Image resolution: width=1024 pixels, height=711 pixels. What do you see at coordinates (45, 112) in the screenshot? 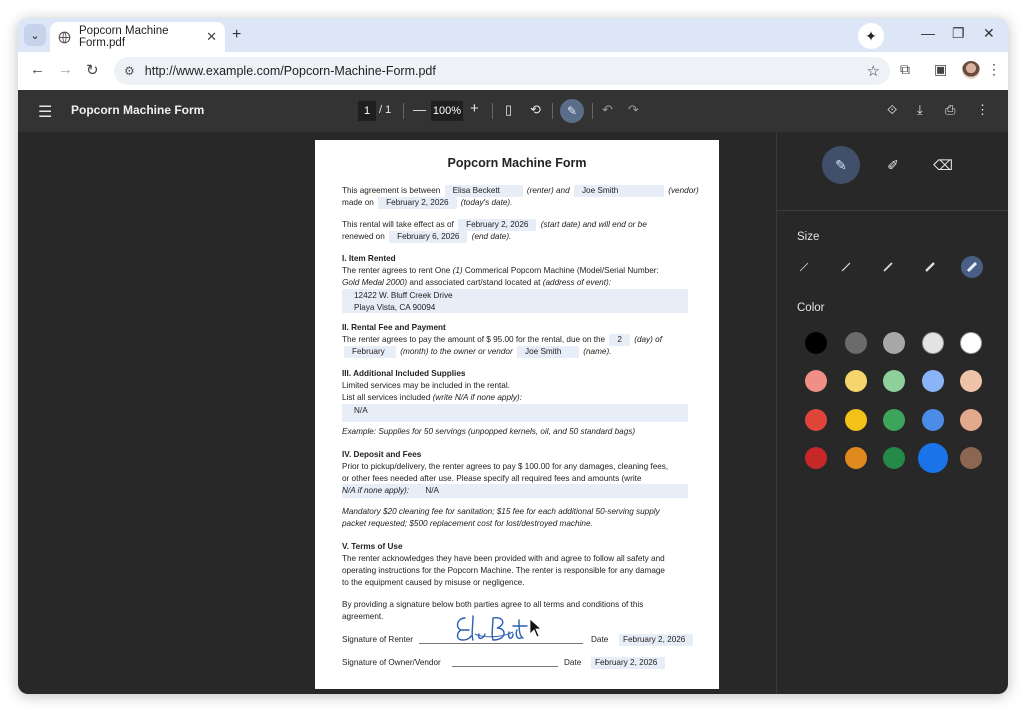
I see `menu-icon: ☰` at bounding box center [45, 112].